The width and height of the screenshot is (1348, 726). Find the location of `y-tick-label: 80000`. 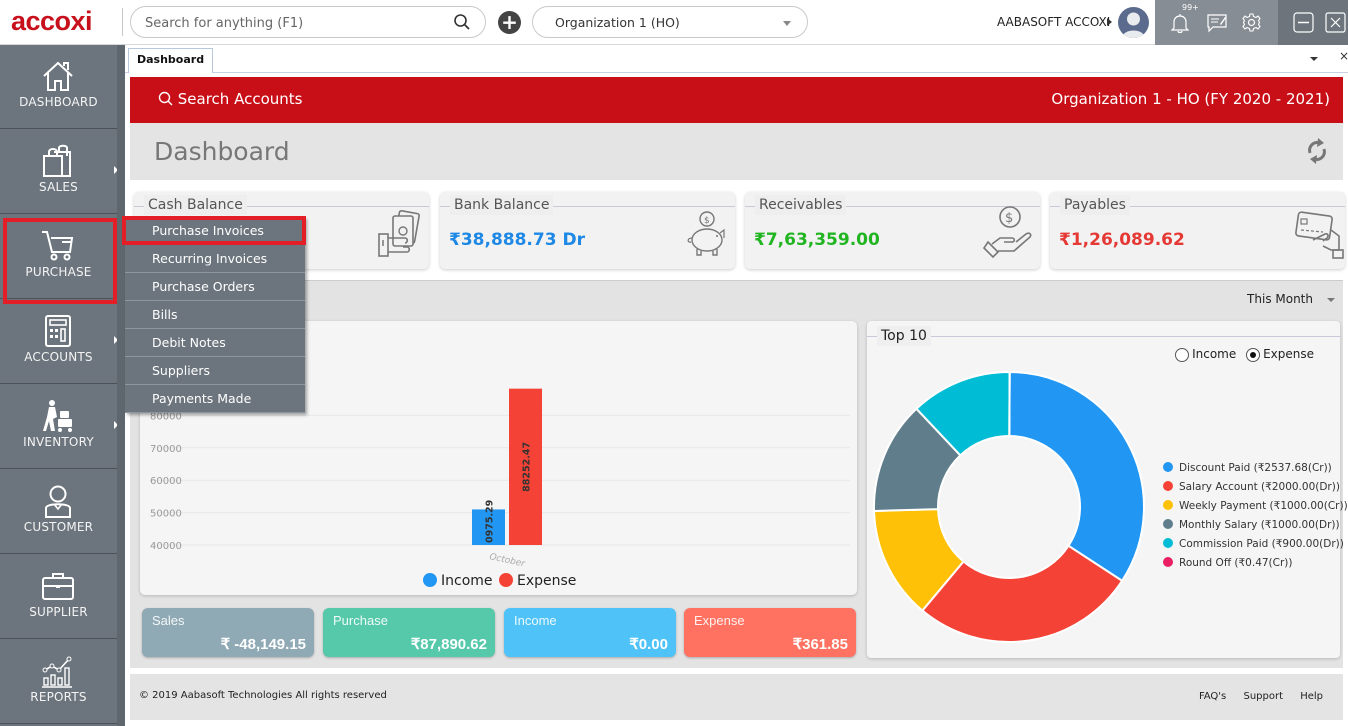

y-tick-label: 80000 is located at coordinates (166, 416).